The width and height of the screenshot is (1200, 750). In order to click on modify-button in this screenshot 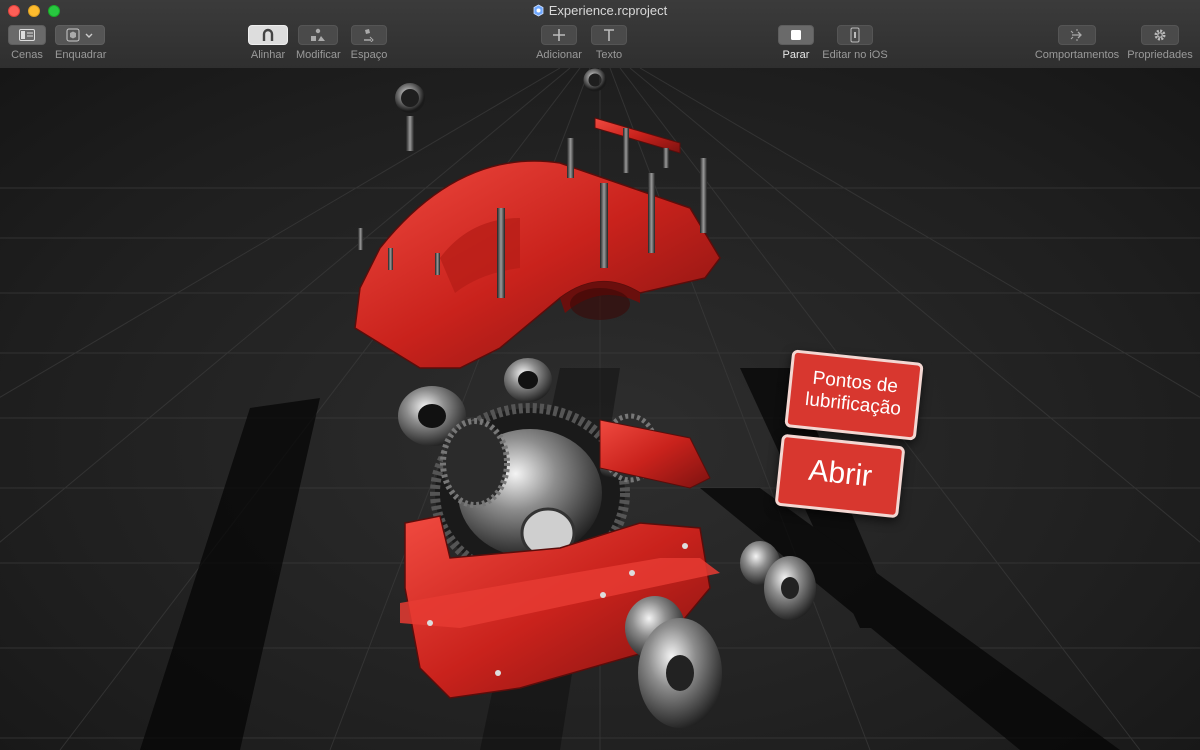, I will do `click(318, 35)`.